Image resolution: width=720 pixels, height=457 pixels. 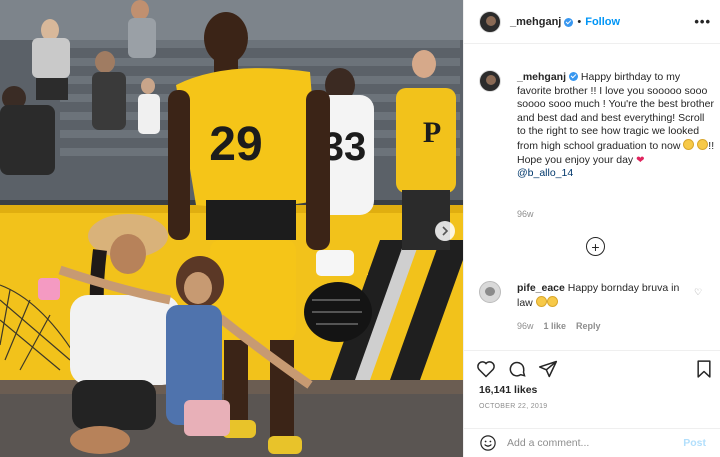 What do you see at coordinates (694, 443) in the screenshot?
I see `post-comment-button: Post` at bounding box center [694, 443].